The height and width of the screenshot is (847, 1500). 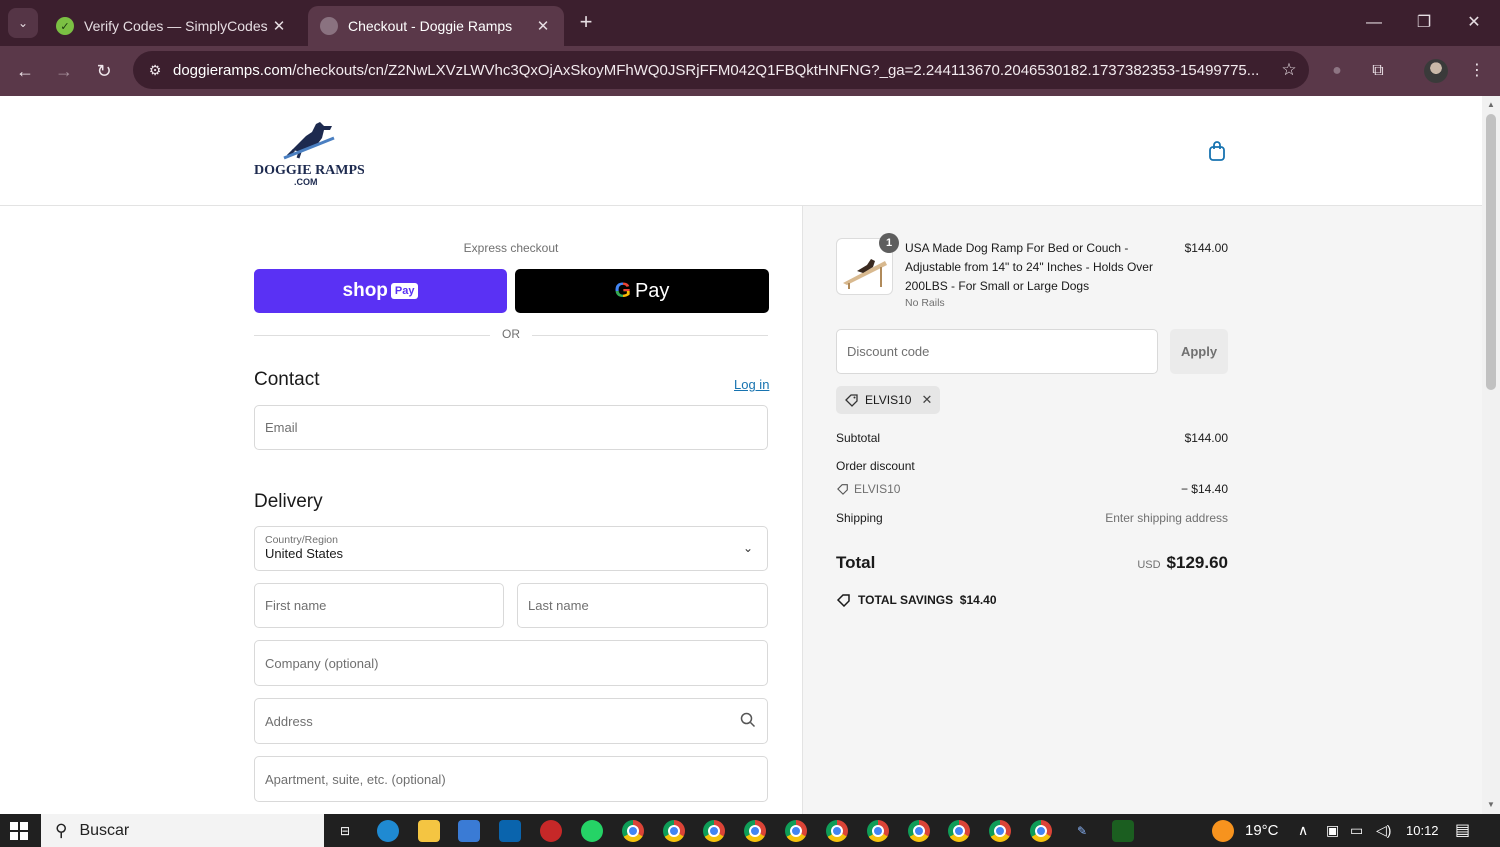 What do you see at coordinates (182, 830) in the screenshot?
I see `taskbar-search: ⚲ Buscar` at bounding box center [182, 830].